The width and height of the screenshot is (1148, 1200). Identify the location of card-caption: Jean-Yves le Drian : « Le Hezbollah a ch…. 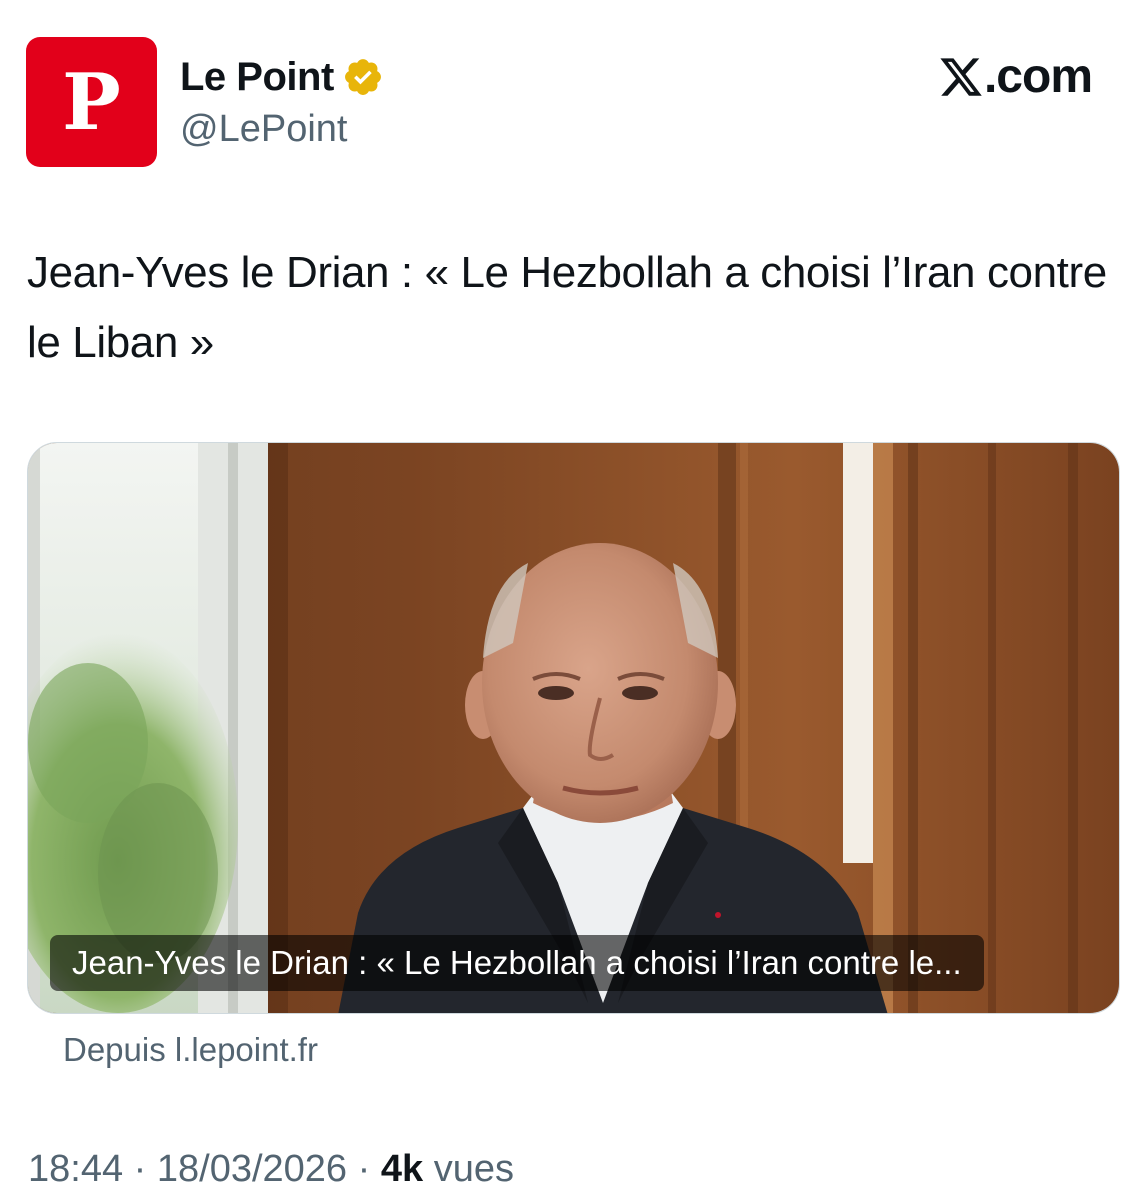
(517, 963).